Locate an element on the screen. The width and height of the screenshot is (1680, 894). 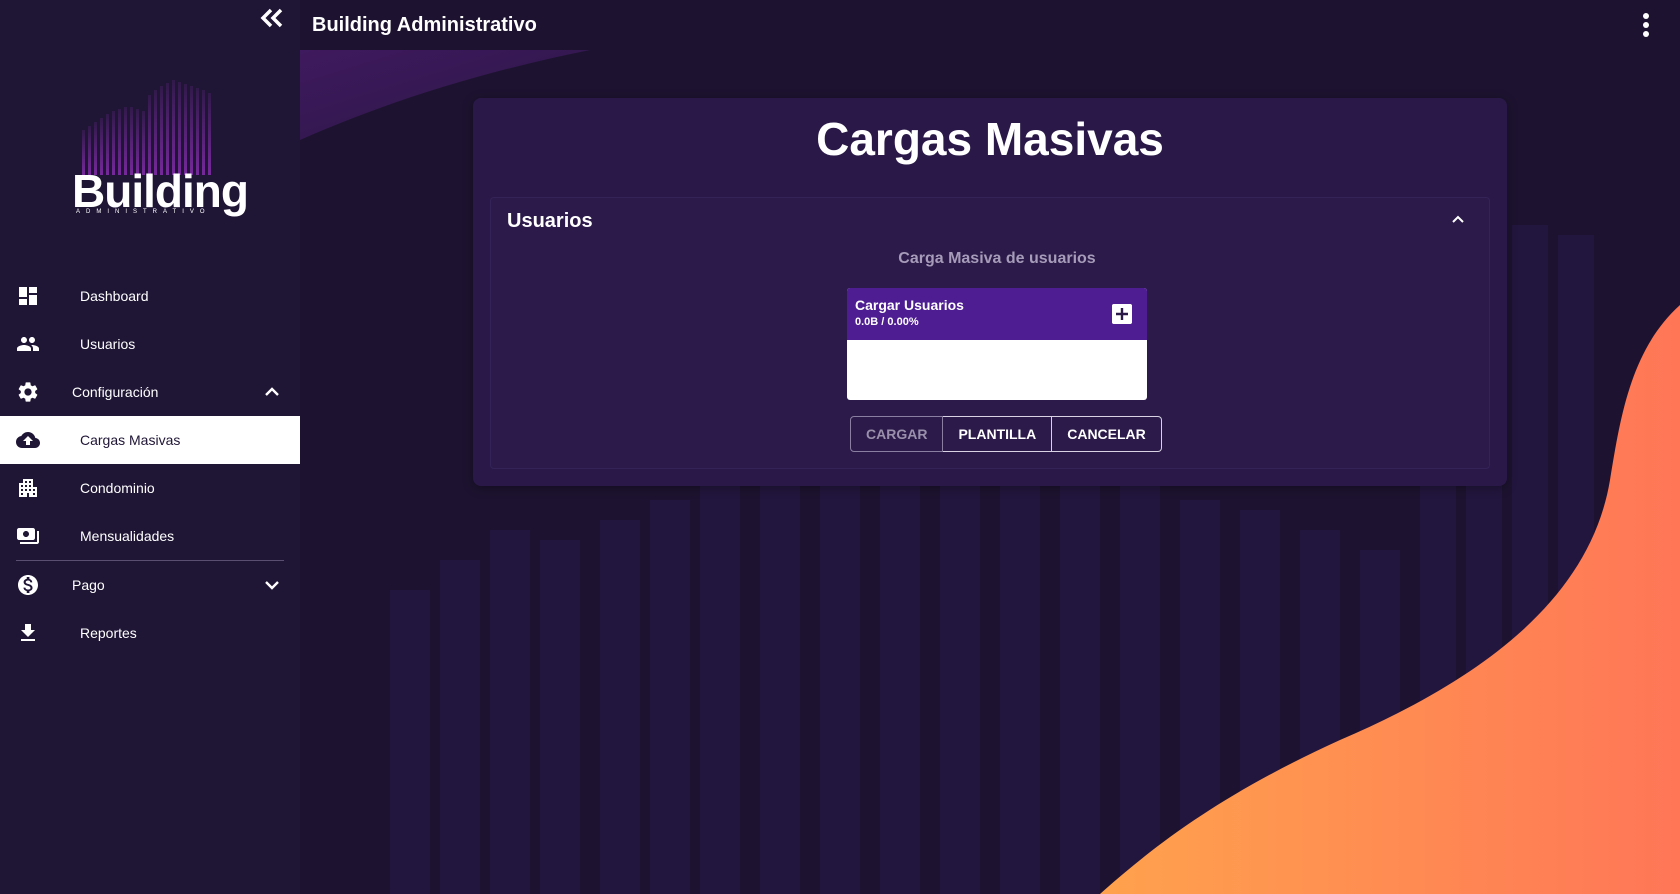
cancelar-button: CANCELAR is located at coordinates (1107, 434).